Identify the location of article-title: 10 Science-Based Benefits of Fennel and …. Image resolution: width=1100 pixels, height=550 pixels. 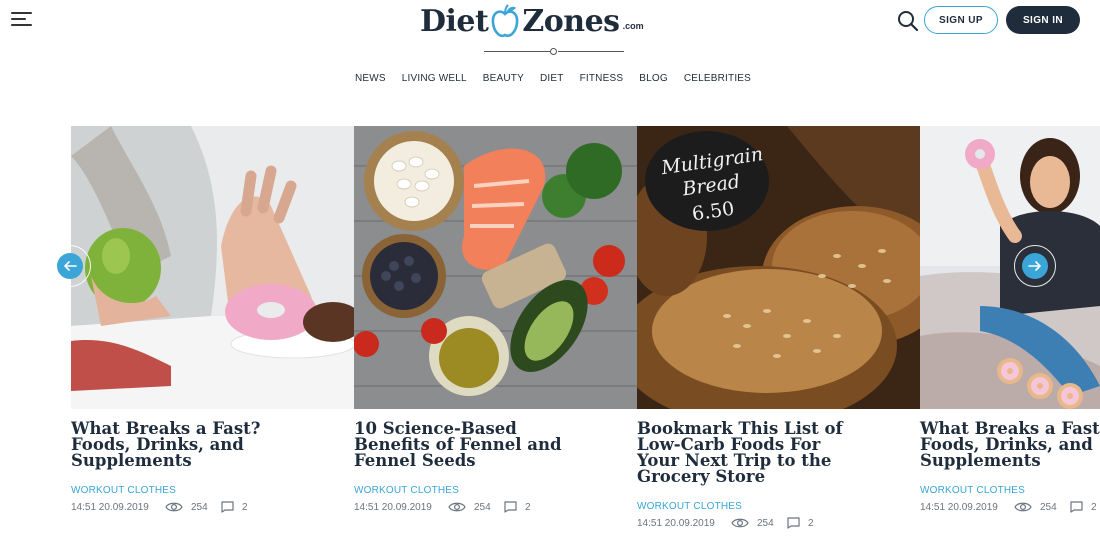
(495, 445).